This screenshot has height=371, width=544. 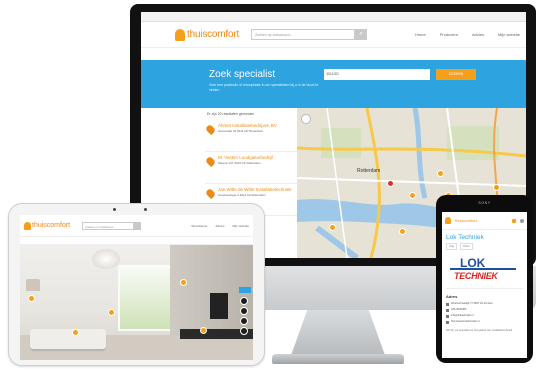 I want to click on menu-icon, so click(x=522, y=220).